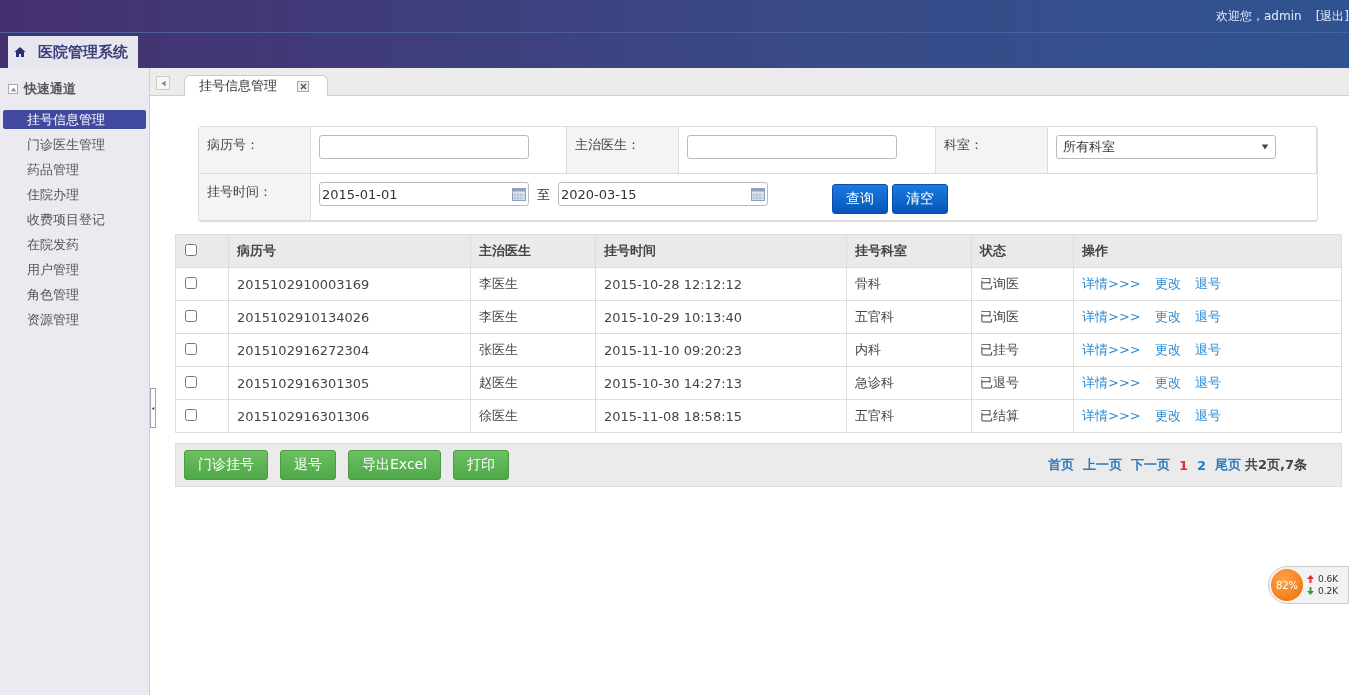 The width and height of the screenshot is (1349, 695). Describe the element at coordinates (349, 350) in the screenshot. I see `table-cell: 2015102916272304` at that location.